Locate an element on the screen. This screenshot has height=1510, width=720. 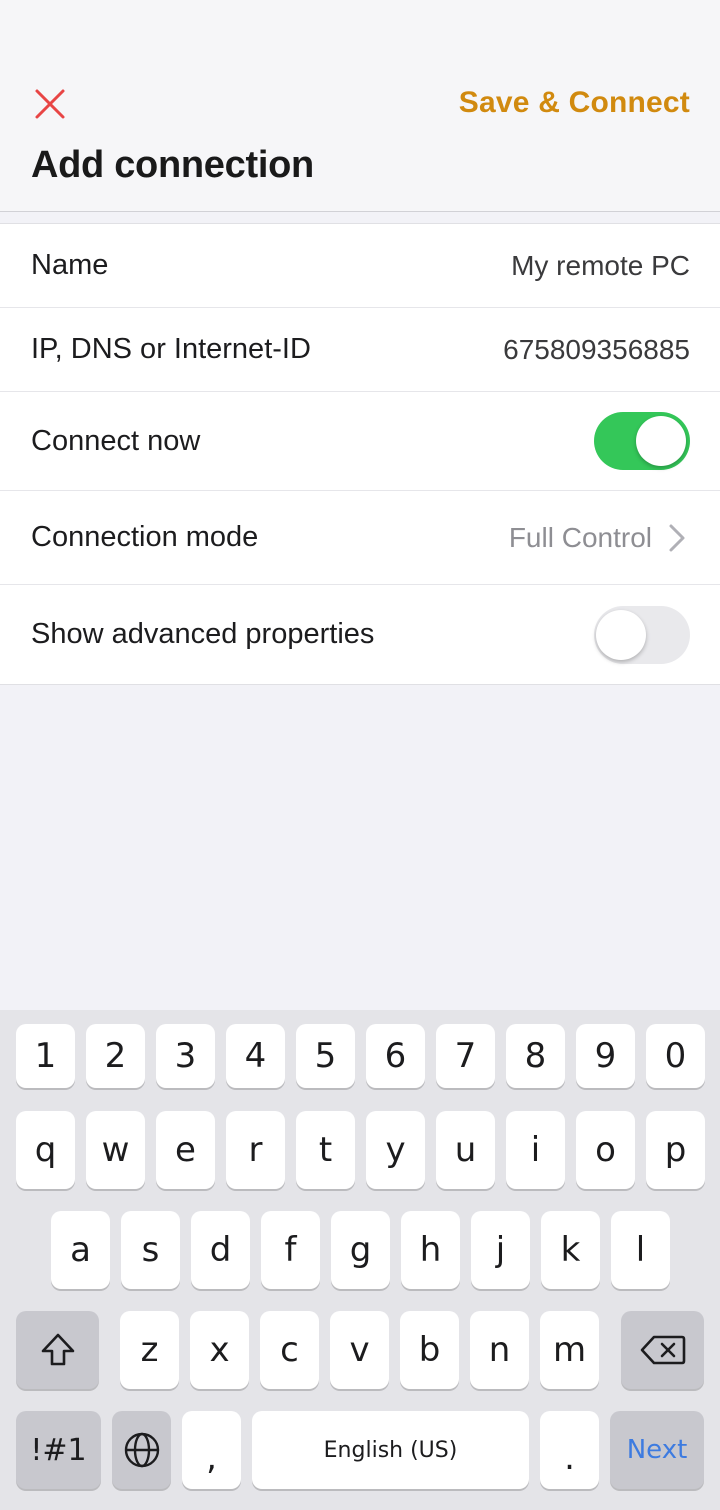
key-7: 7 is located at coordinates (465, 1056).